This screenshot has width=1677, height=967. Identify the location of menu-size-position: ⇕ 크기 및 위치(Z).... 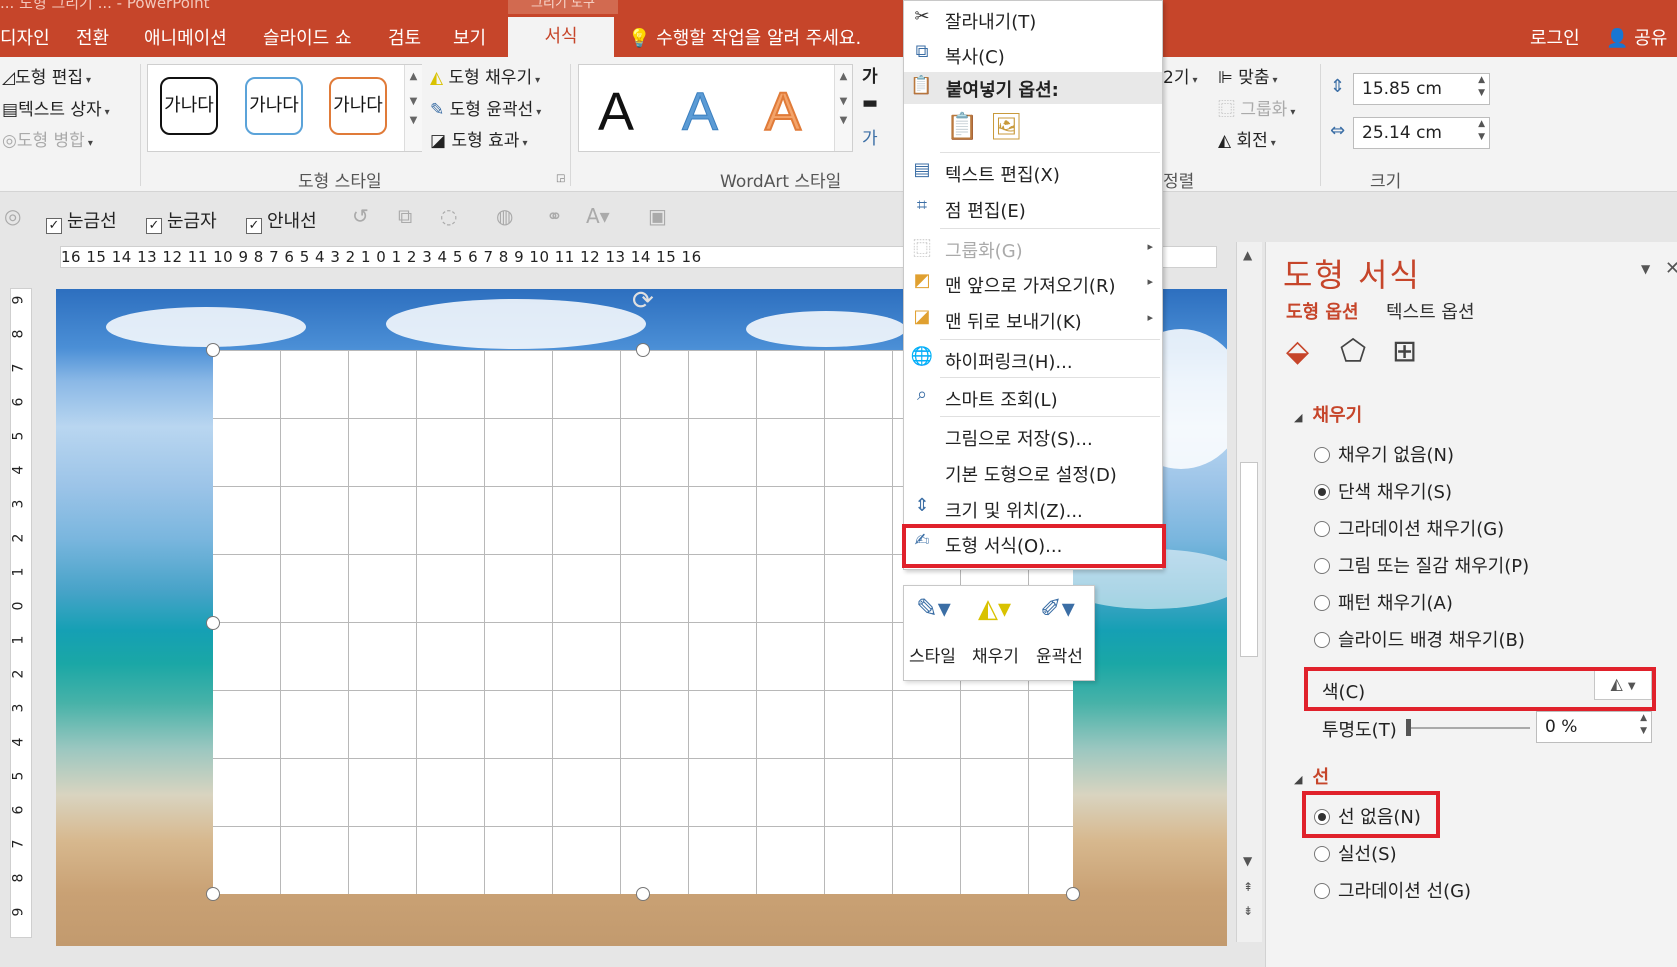
(1033, 508).